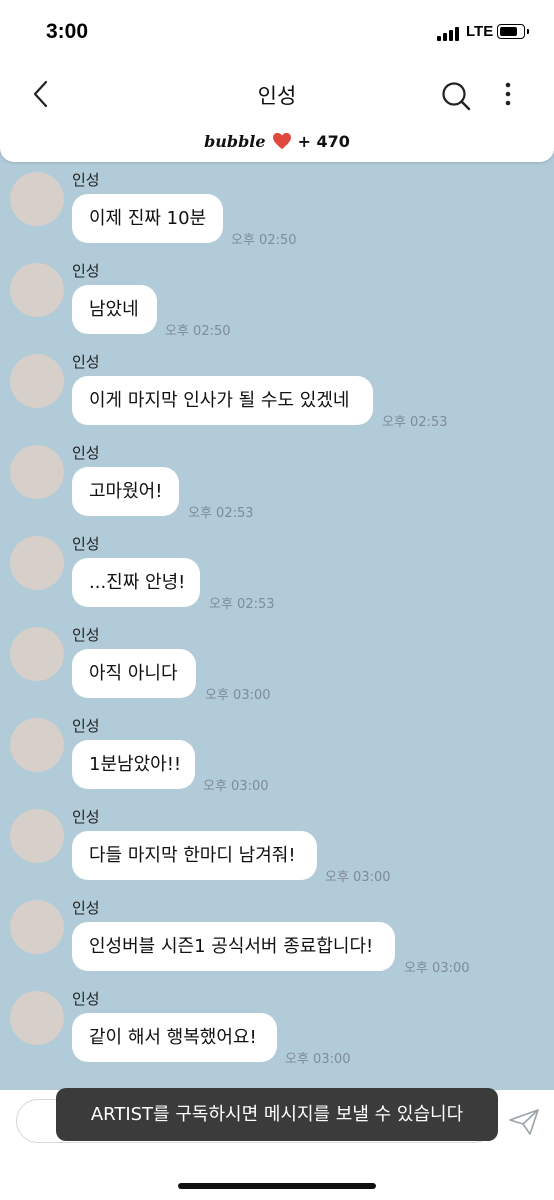 The image size is (554, 1200). Describe the element at coordinates (508, 94) in the screenshot. I see `more-options-icon` at that location.